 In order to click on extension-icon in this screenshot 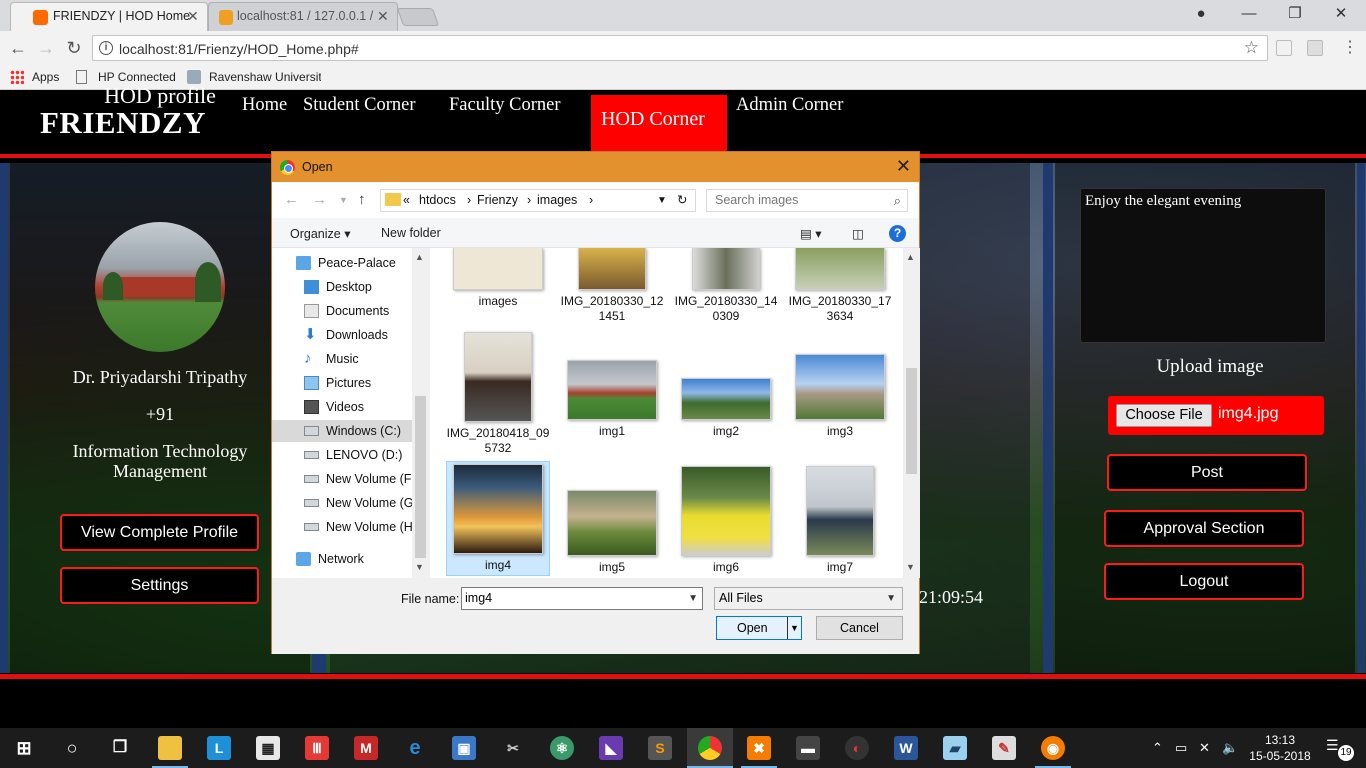, I will do `click(1284, 48)`.